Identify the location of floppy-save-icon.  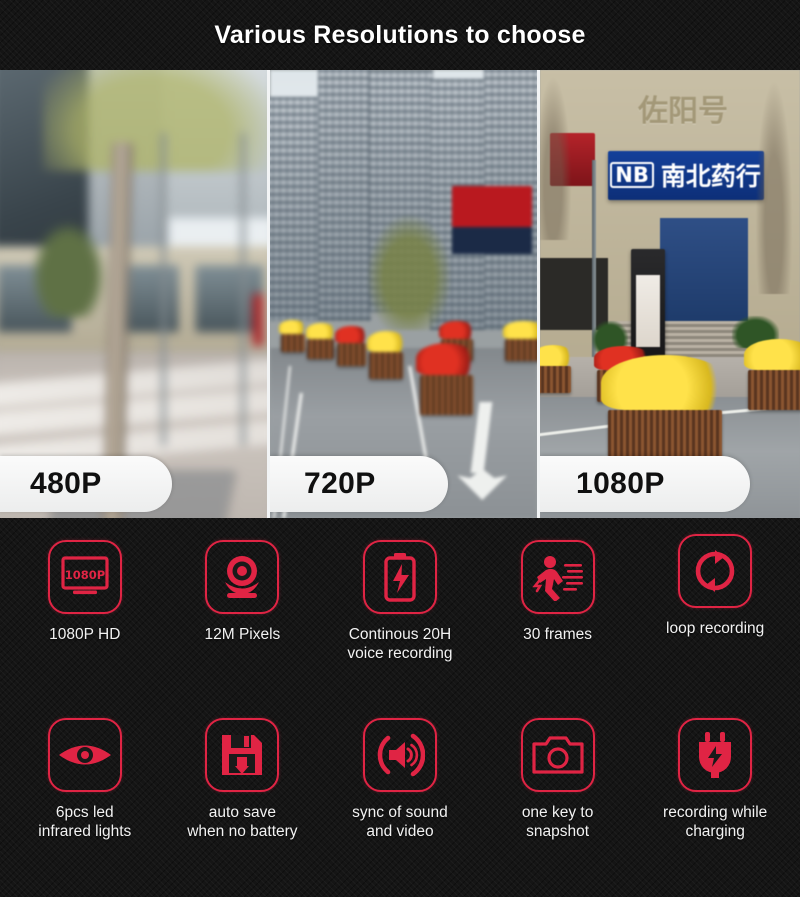
(242, 754).